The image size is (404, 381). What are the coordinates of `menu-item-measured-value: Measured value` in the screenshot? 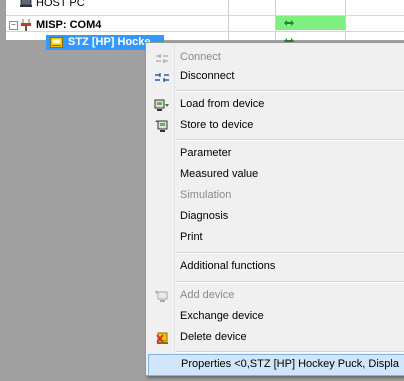 It's located at (276, 175).